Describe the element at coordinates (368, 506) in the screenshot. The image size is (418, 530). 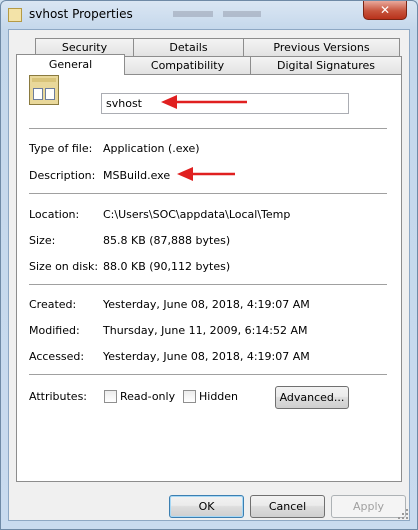
I see `apply-button: Apply` at that location.